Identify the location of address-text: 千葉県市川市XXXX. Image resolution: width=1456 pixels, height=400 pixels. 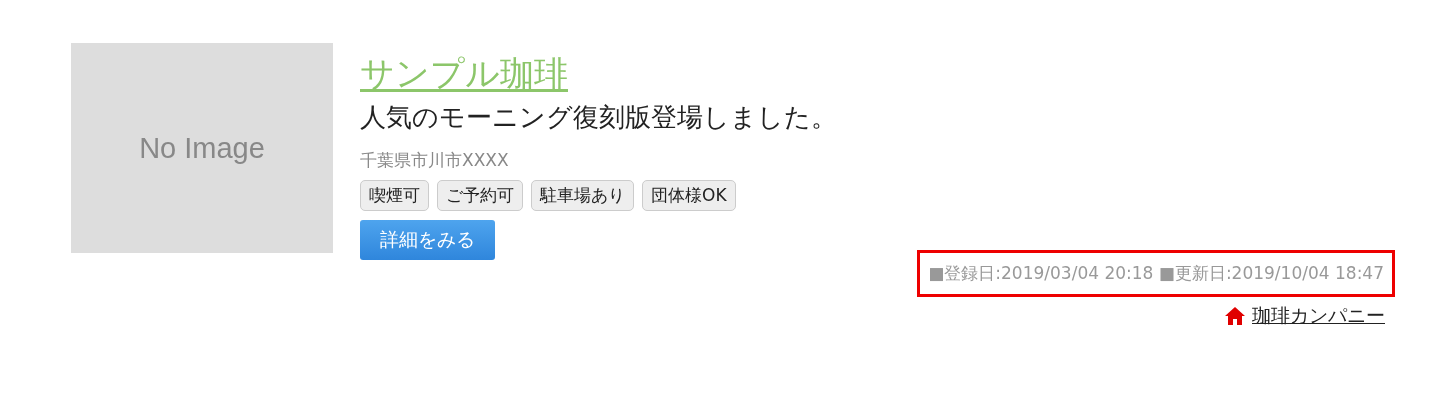
(434, 160).